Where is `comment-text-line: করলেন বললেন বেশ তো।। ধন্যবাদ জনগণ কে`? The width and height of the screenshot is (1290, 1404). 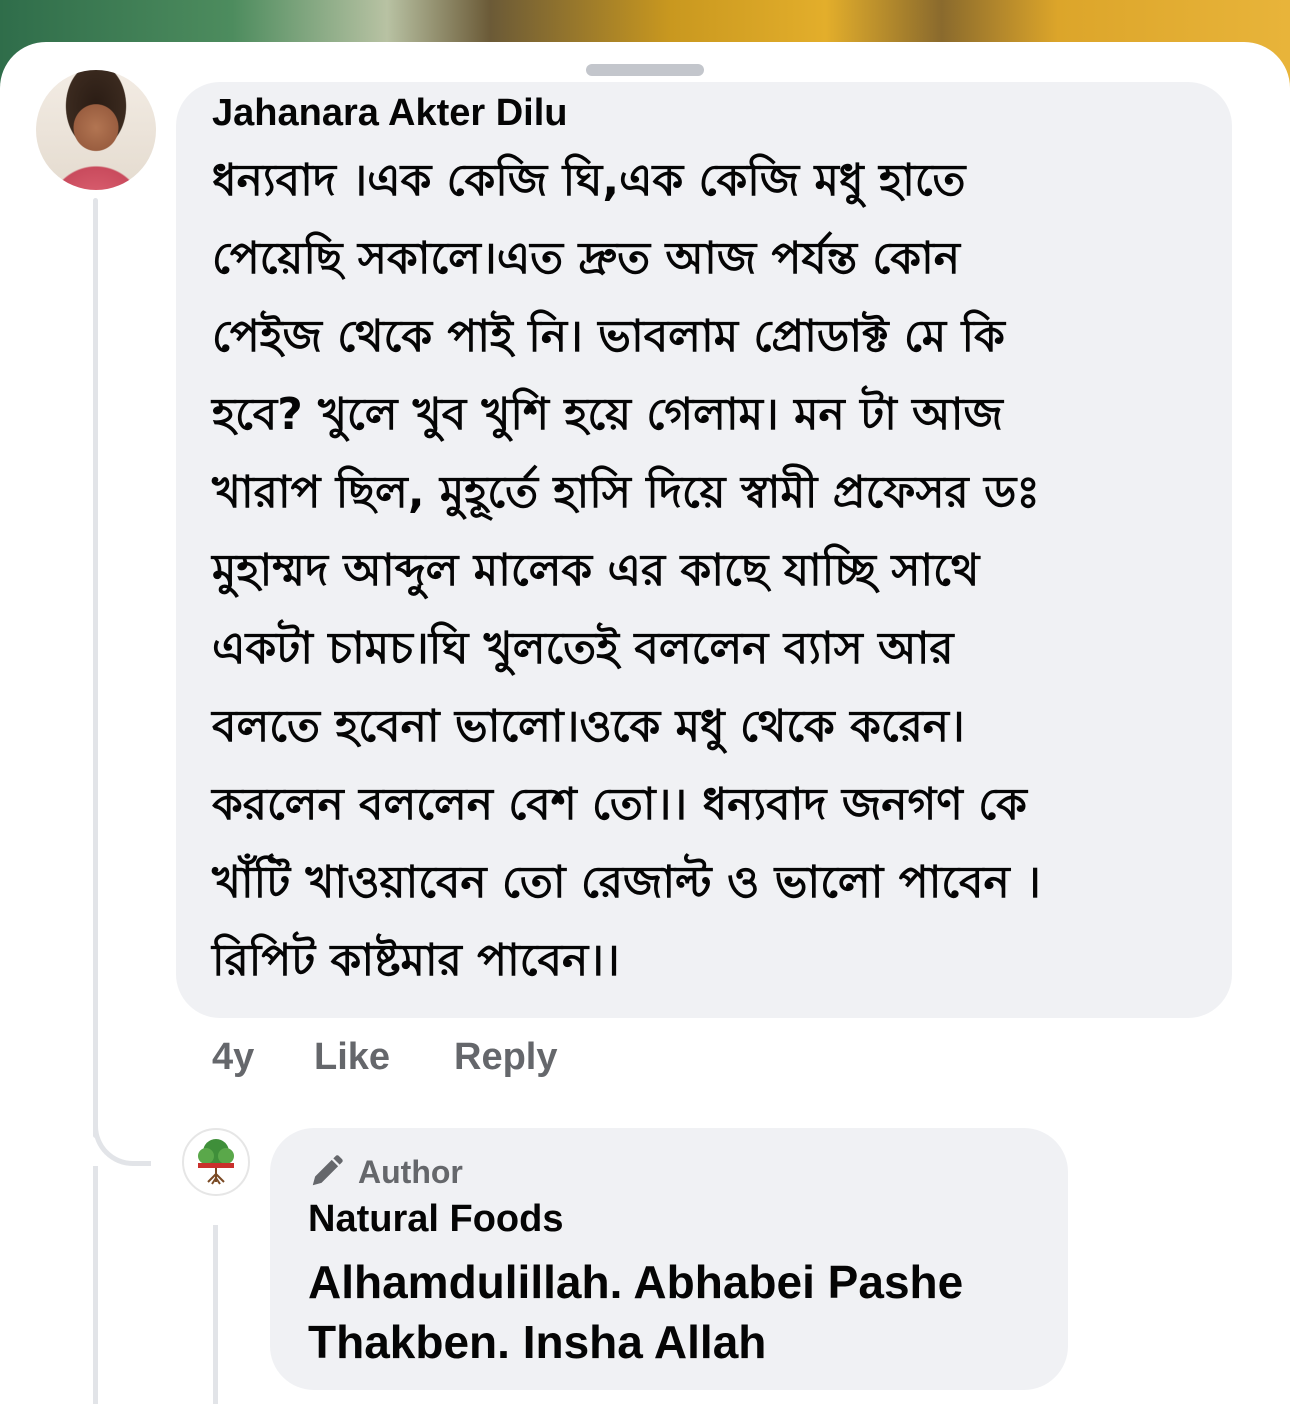
comment-text-line: করলেন বললেন বেশ তো।। ধন্যবাদ জনগণ কে is located at coordinates (619, 804).